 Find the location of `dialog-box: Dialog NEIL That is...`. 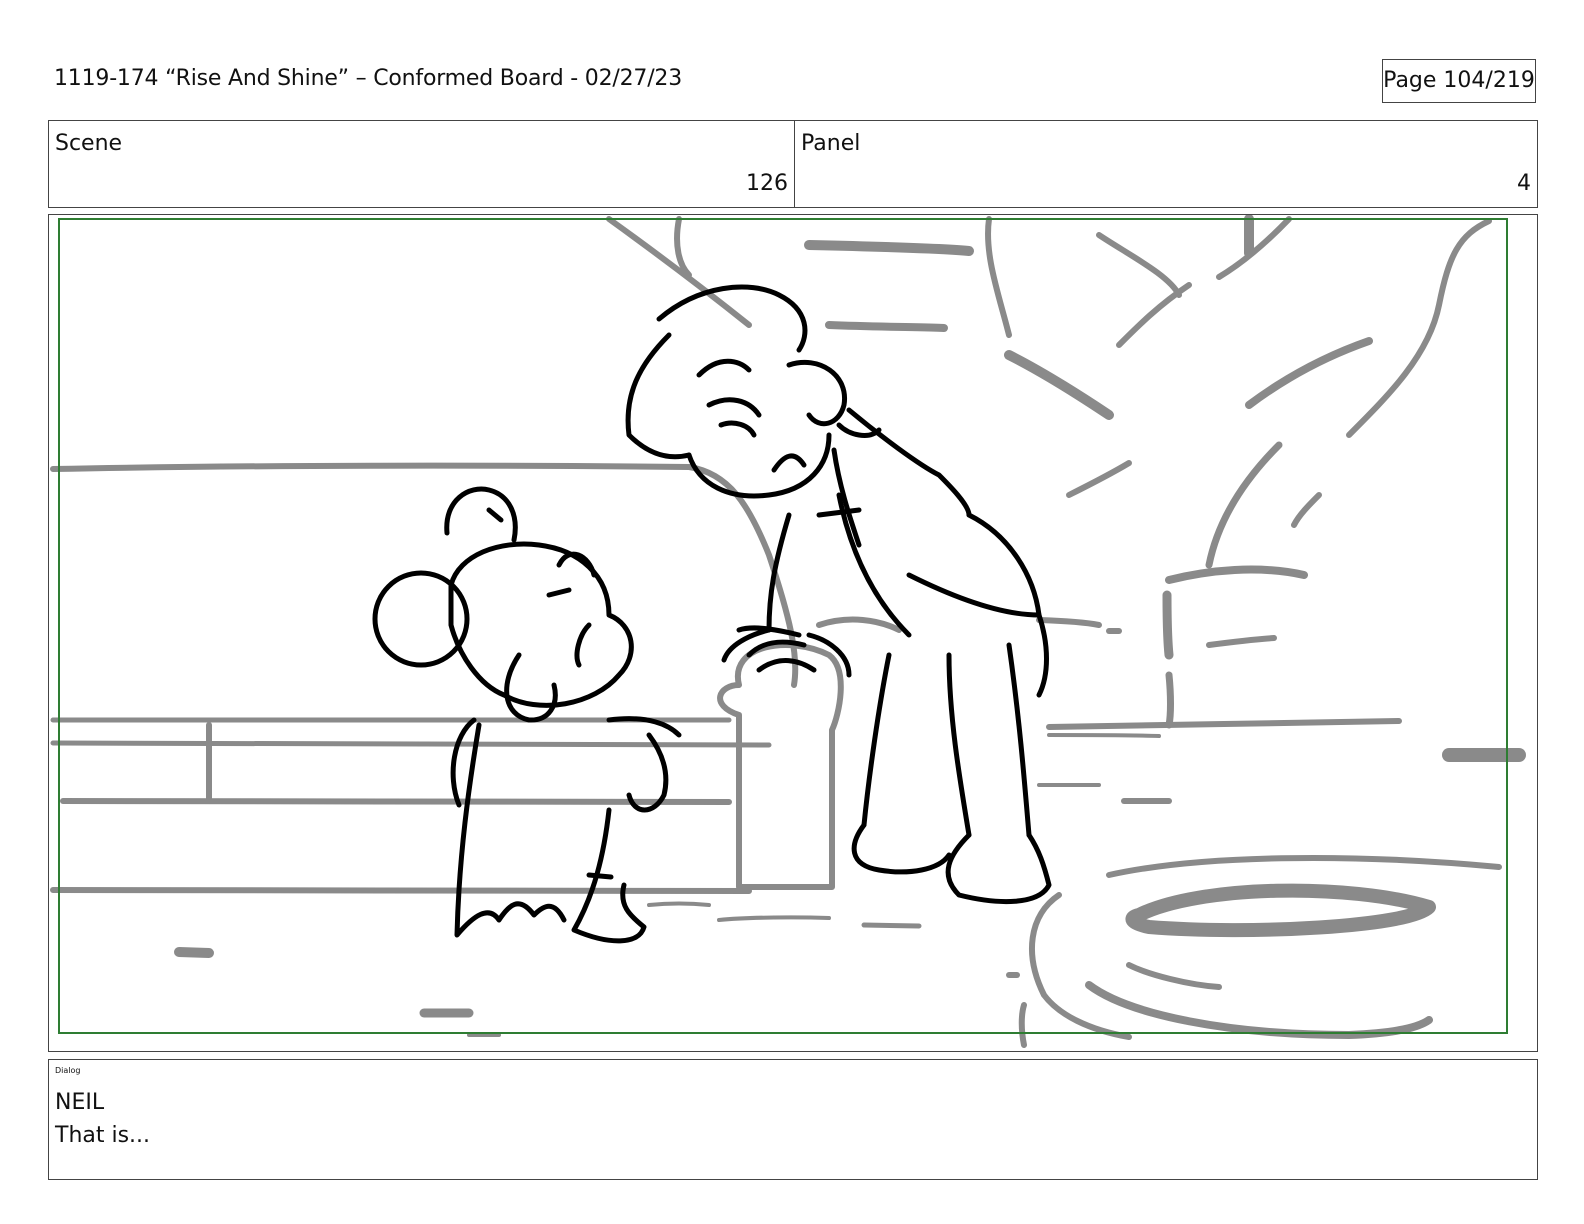

dialog-box: Dialog NEIL That is... is located at coordinates (793, 1119).